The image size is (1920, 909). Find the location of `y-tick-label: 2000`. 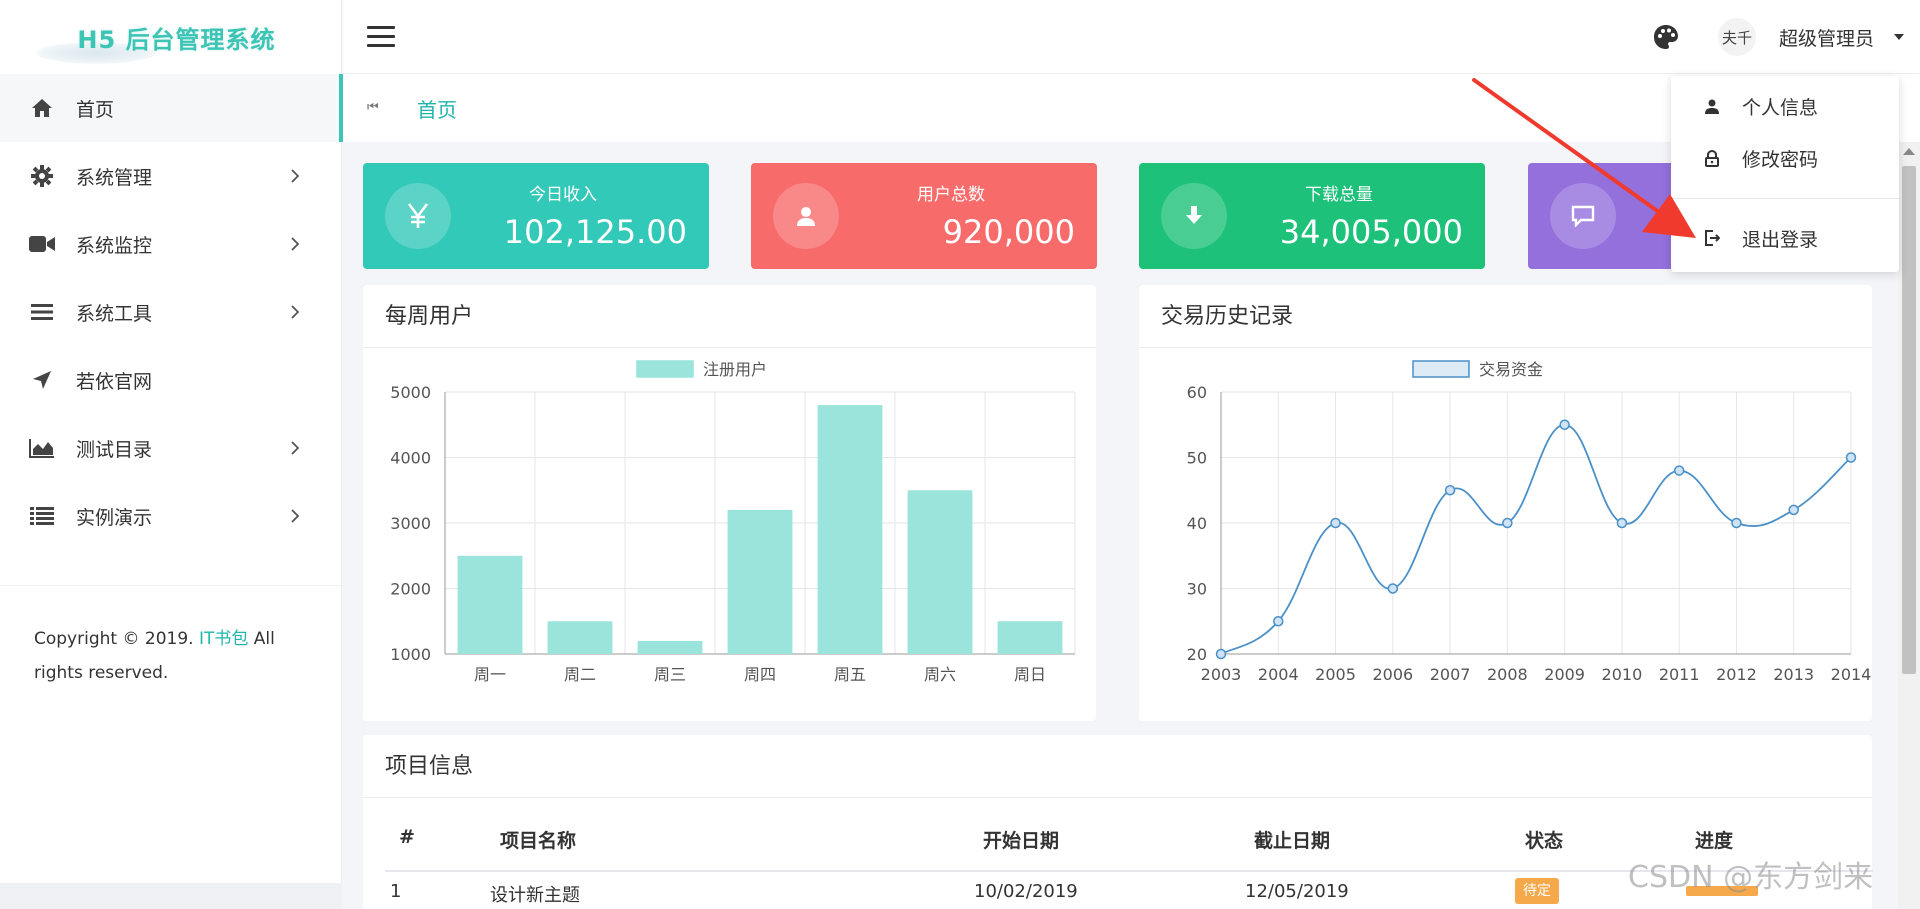

y-tick-label: 2000 is located at coordinates (410, 589).